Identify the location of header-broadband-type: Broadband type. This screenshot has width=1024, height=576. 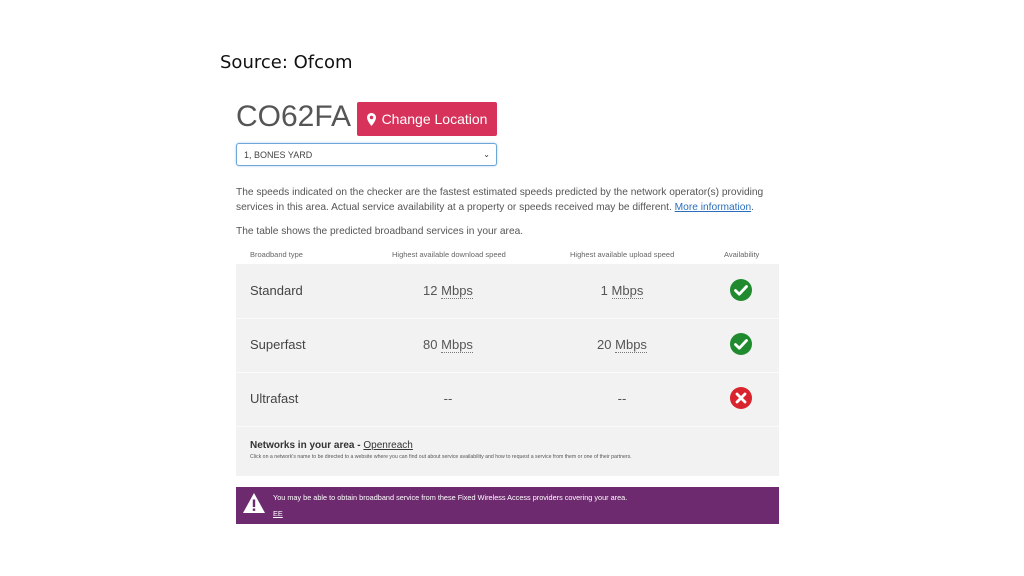
(276, 254).